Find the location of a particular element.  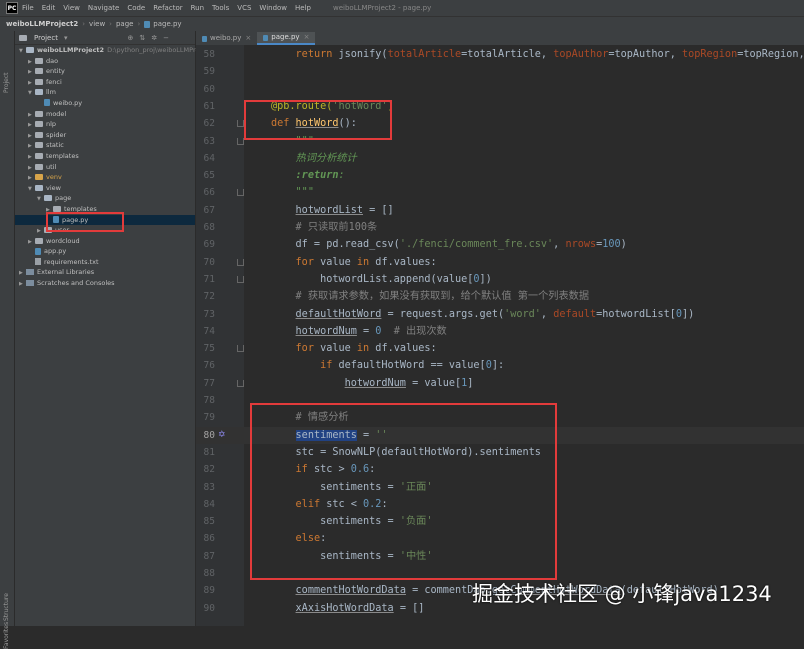

code-line: 67 hotwordList = [] is located at coordinates (500, 210).